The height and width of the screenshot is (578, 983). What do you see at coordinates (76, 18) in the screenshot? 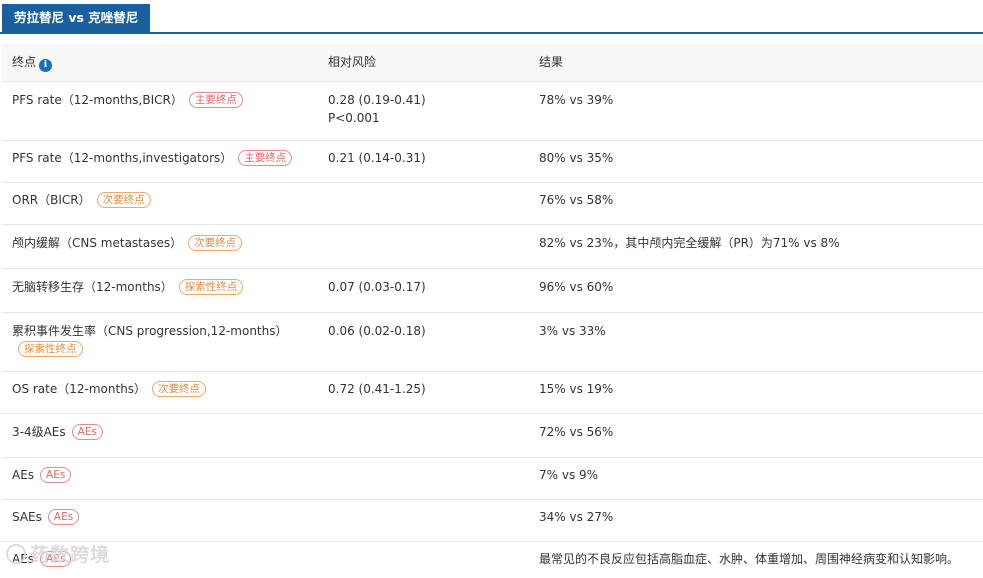
I see `tab-drug-comparison: 劳拉替尼 vs 克唑替尼` at bounding box center [76, 18].